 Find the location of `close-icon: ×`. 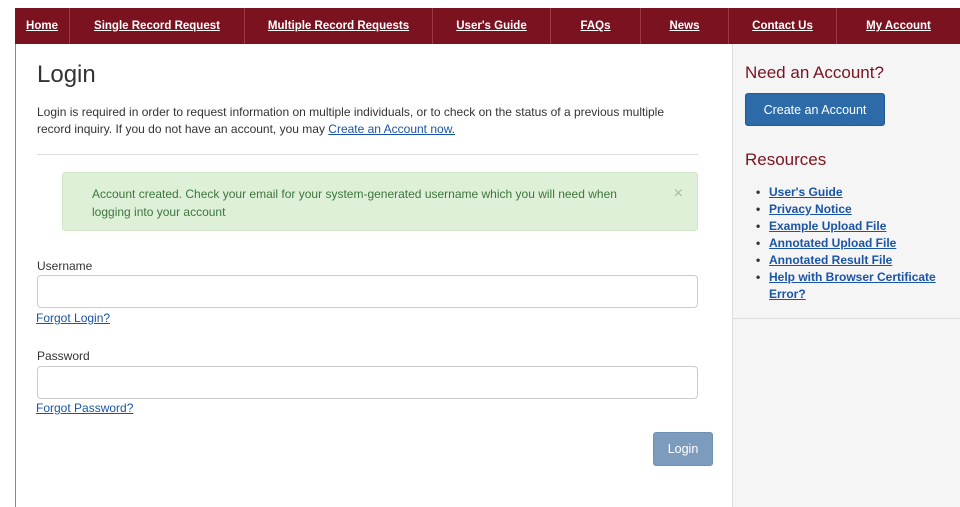

close-icon: × is located at coordinates (678, 194).